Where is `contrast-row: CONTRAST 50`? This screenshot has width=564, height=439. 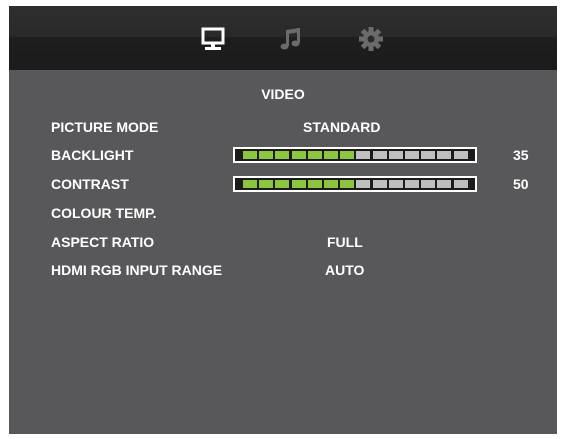
contrast-row: CONTRAST 50 is located at coordinates (301, 186).